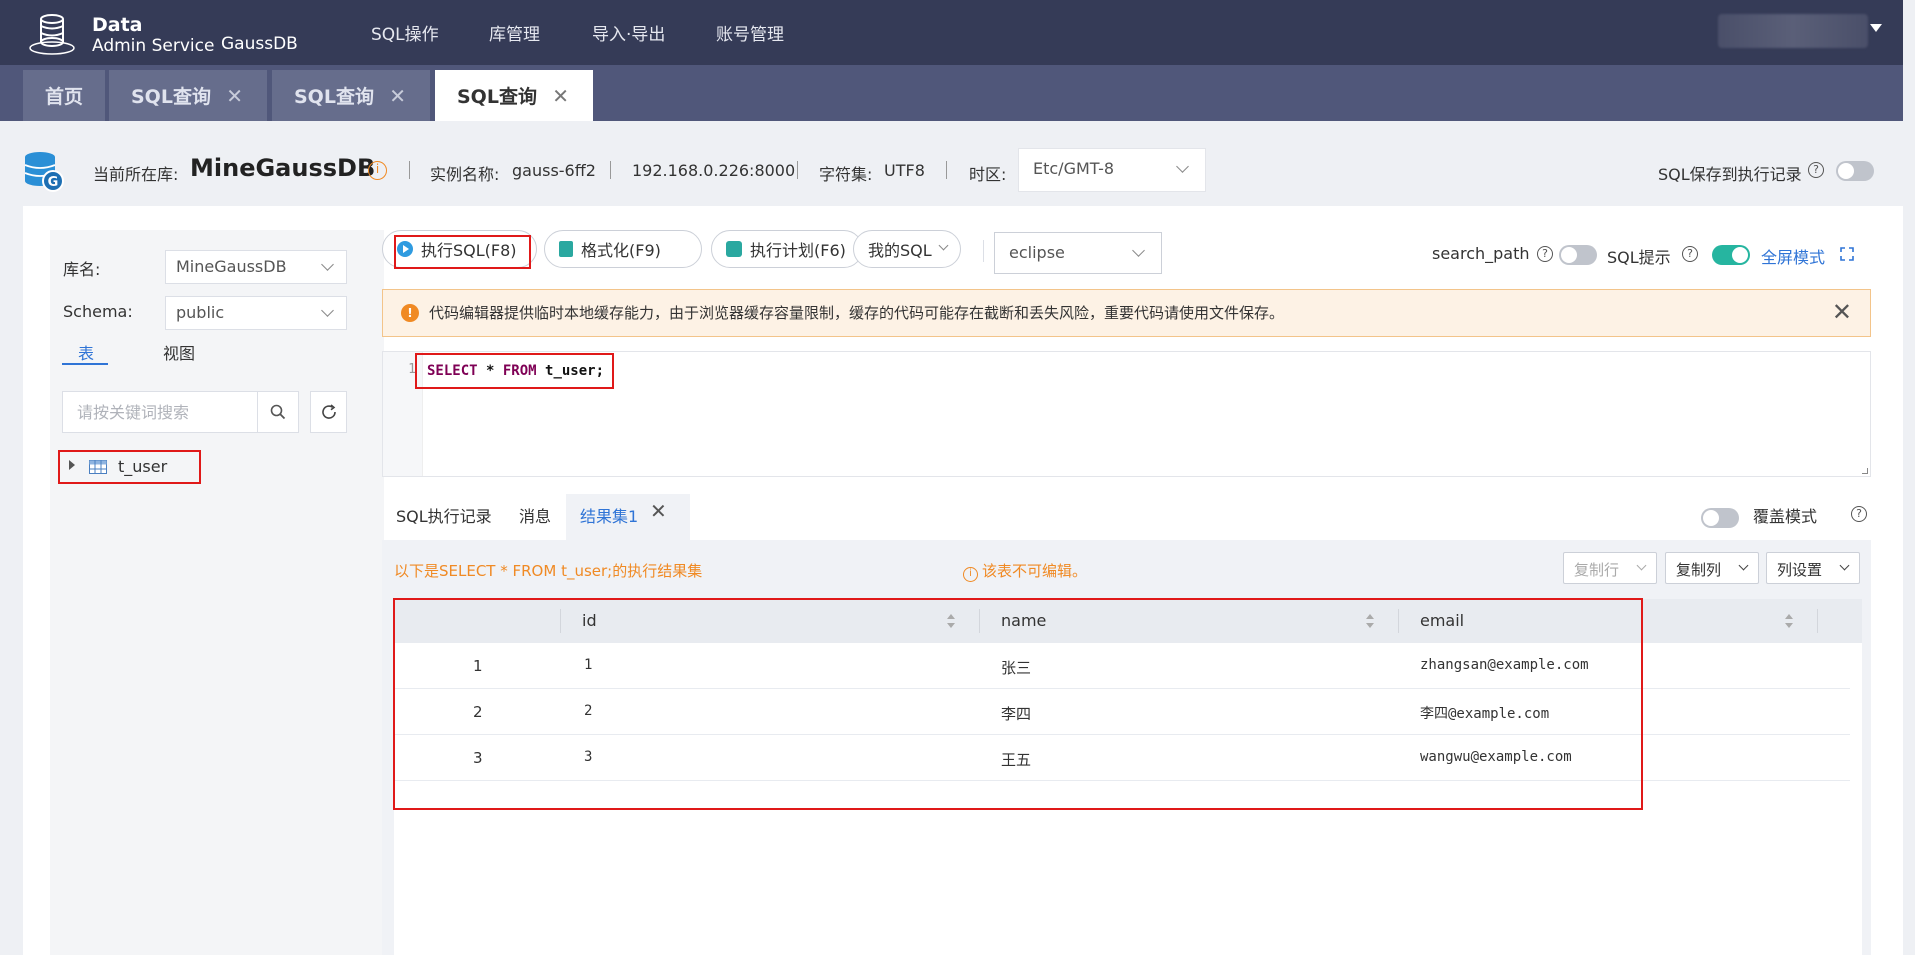 This screenshot has width=1915, height=955. Describe the element at coordinates (256, 313) in the screenshot. I see `schema-select: public` at that location.